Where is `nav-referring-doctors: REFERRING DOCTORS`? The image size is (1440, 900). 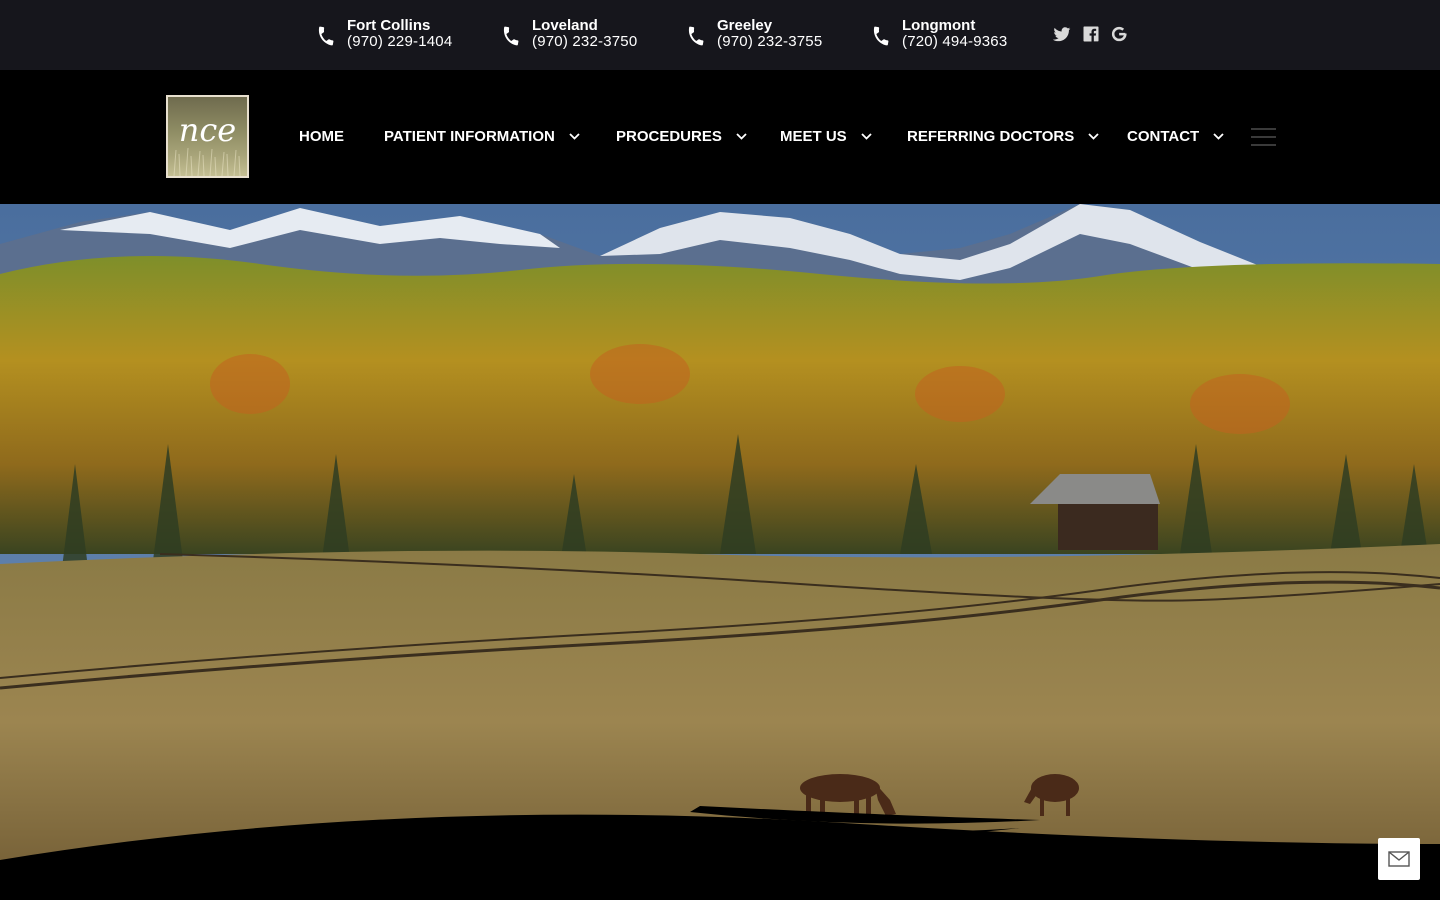 nav-referring-doctors: REFERRING DOCTORS is located at coordinates (1003, 136).